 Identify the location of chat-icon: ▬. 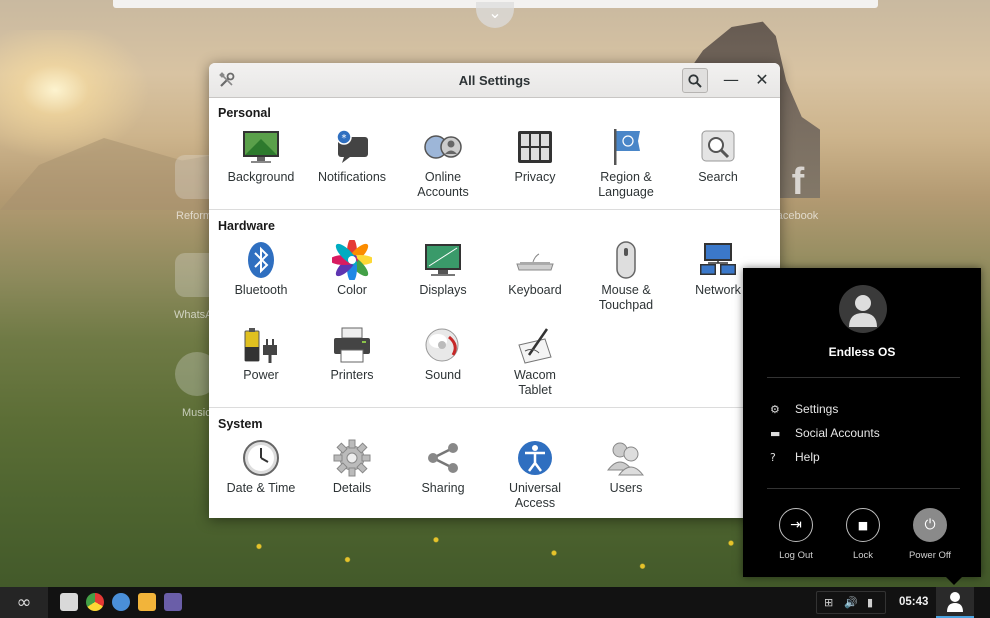
(775, 433).